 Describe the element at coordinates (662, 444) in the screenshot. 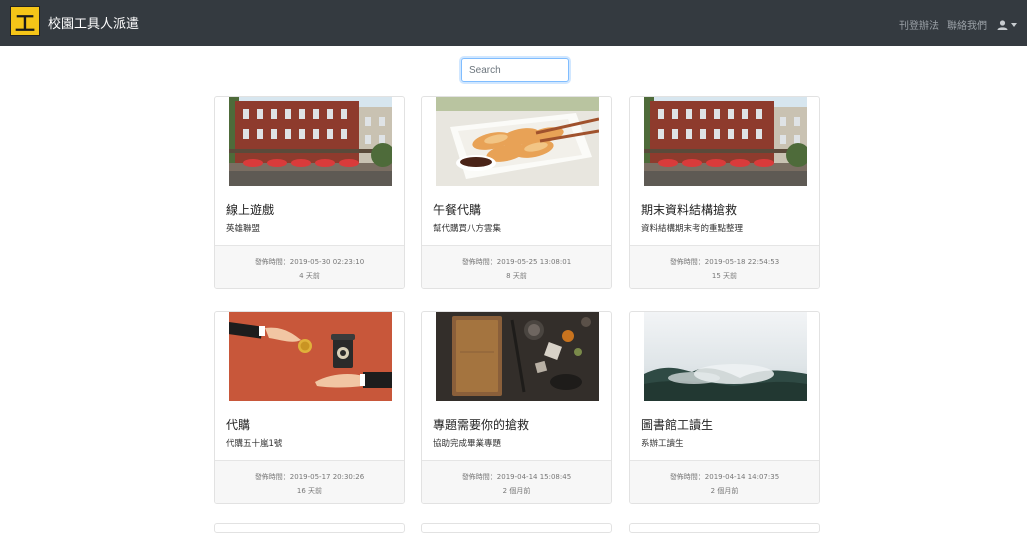

I see `card-description: 系辦工讀生` at that location.